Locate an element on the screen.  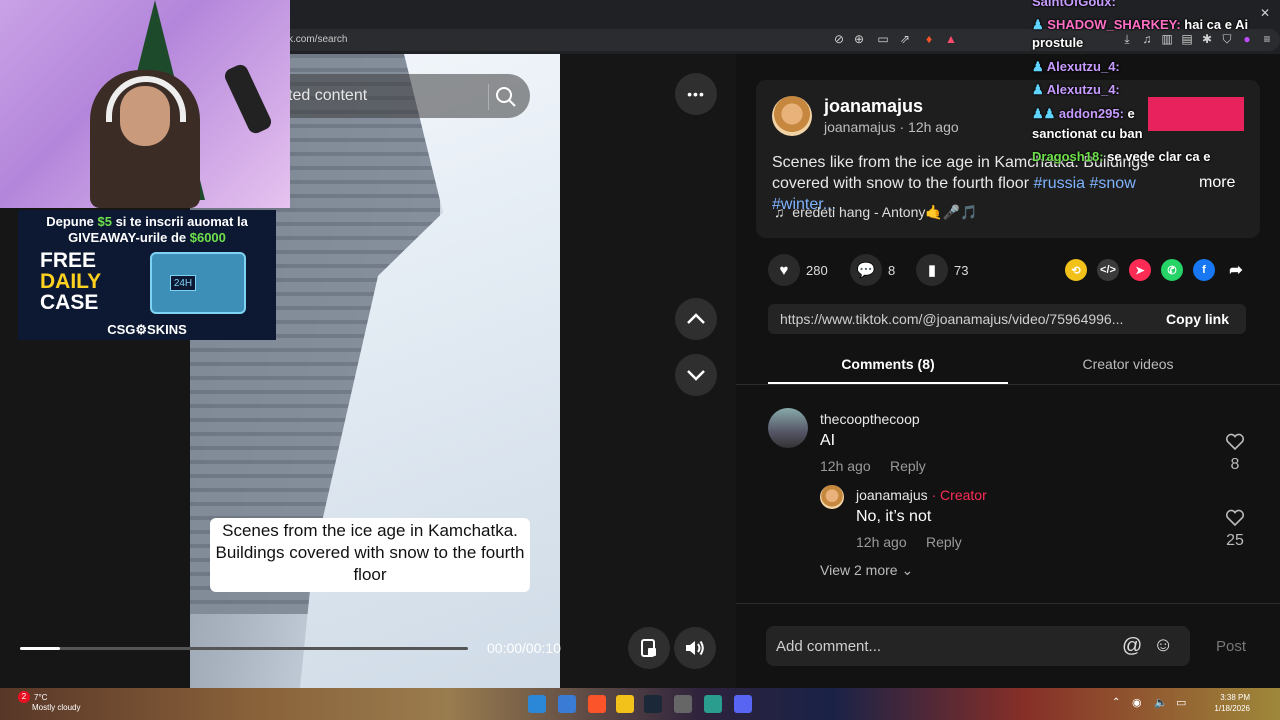
facebook-icon: f is located at coordinates (1204, 270).